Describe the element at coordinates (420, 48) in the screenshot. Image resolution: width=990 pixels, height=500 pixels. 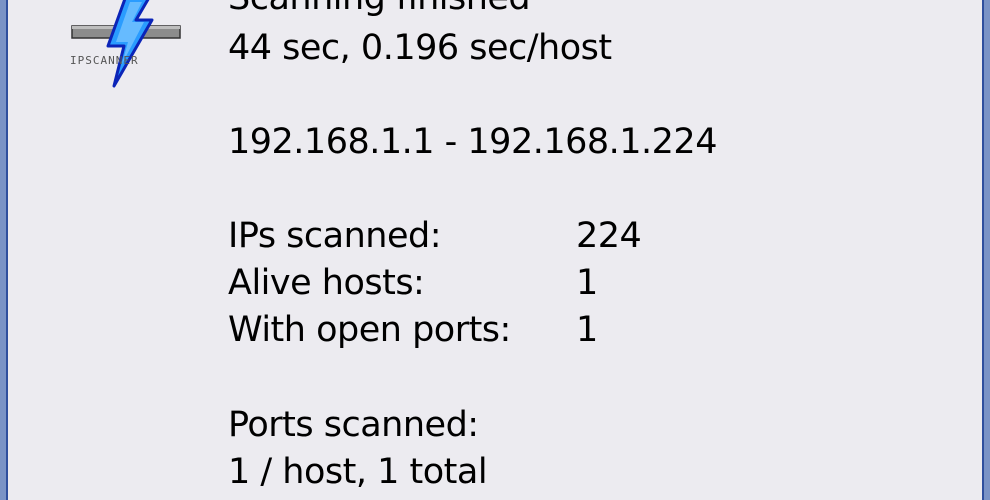
I see `duration-text: 44 sec, 0.196 sec/host` at that location.